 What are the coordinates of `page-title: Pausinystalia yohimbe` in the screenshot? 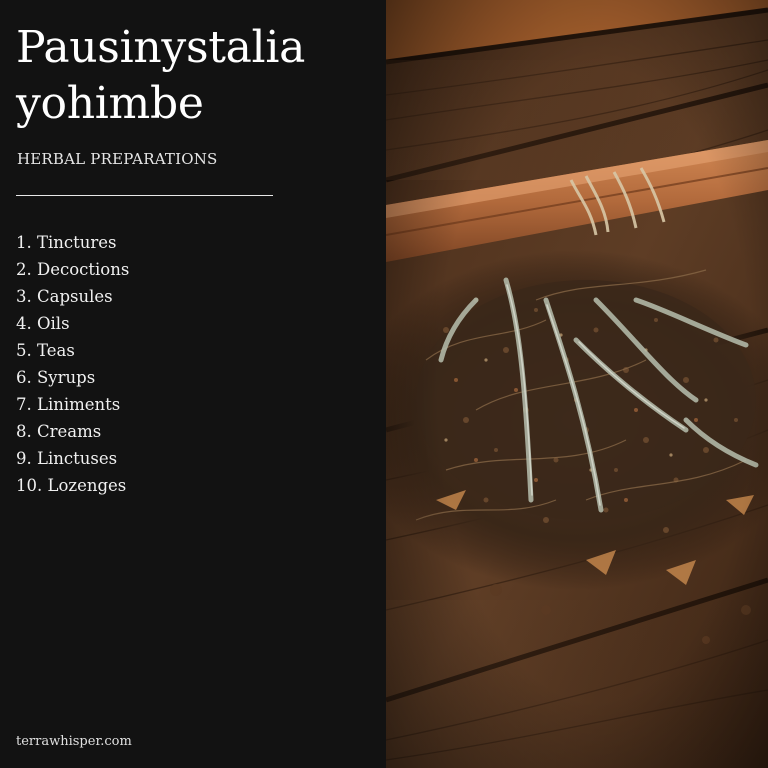 It's located at (160, 76).